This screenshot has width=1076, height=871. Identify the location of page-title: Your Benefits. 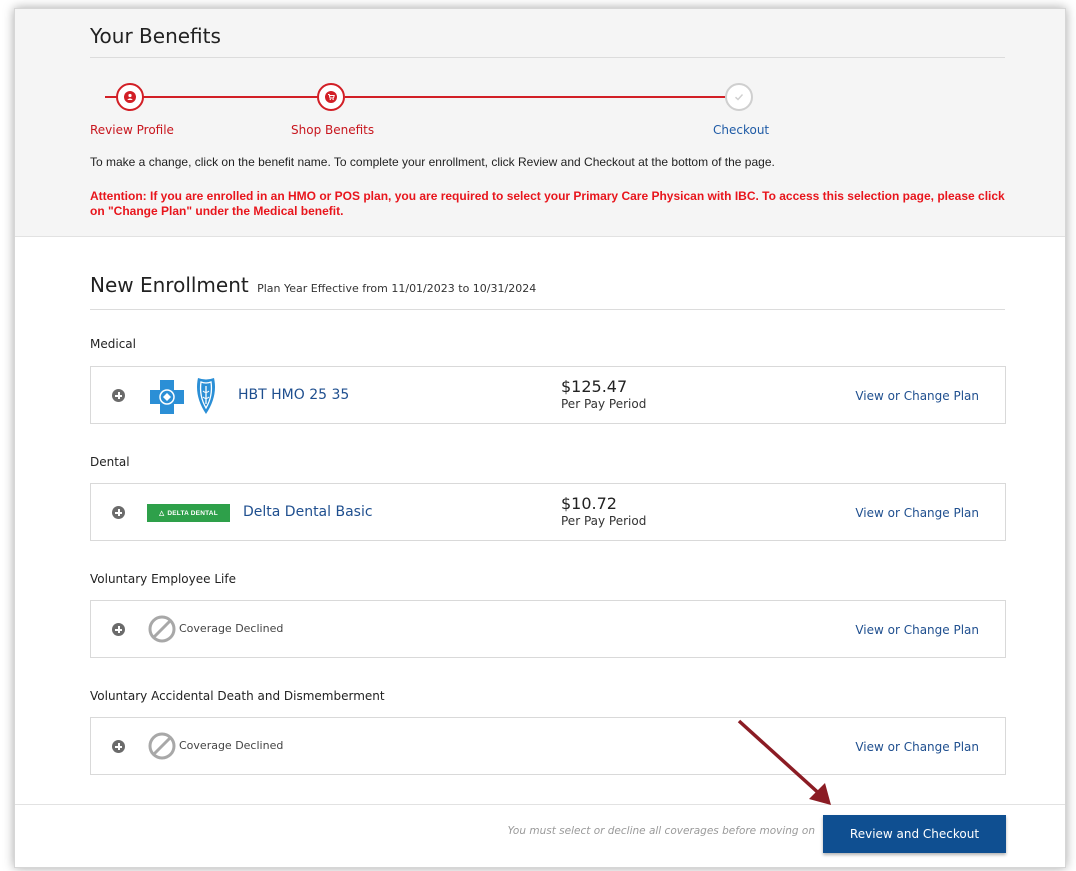
(155, 36).